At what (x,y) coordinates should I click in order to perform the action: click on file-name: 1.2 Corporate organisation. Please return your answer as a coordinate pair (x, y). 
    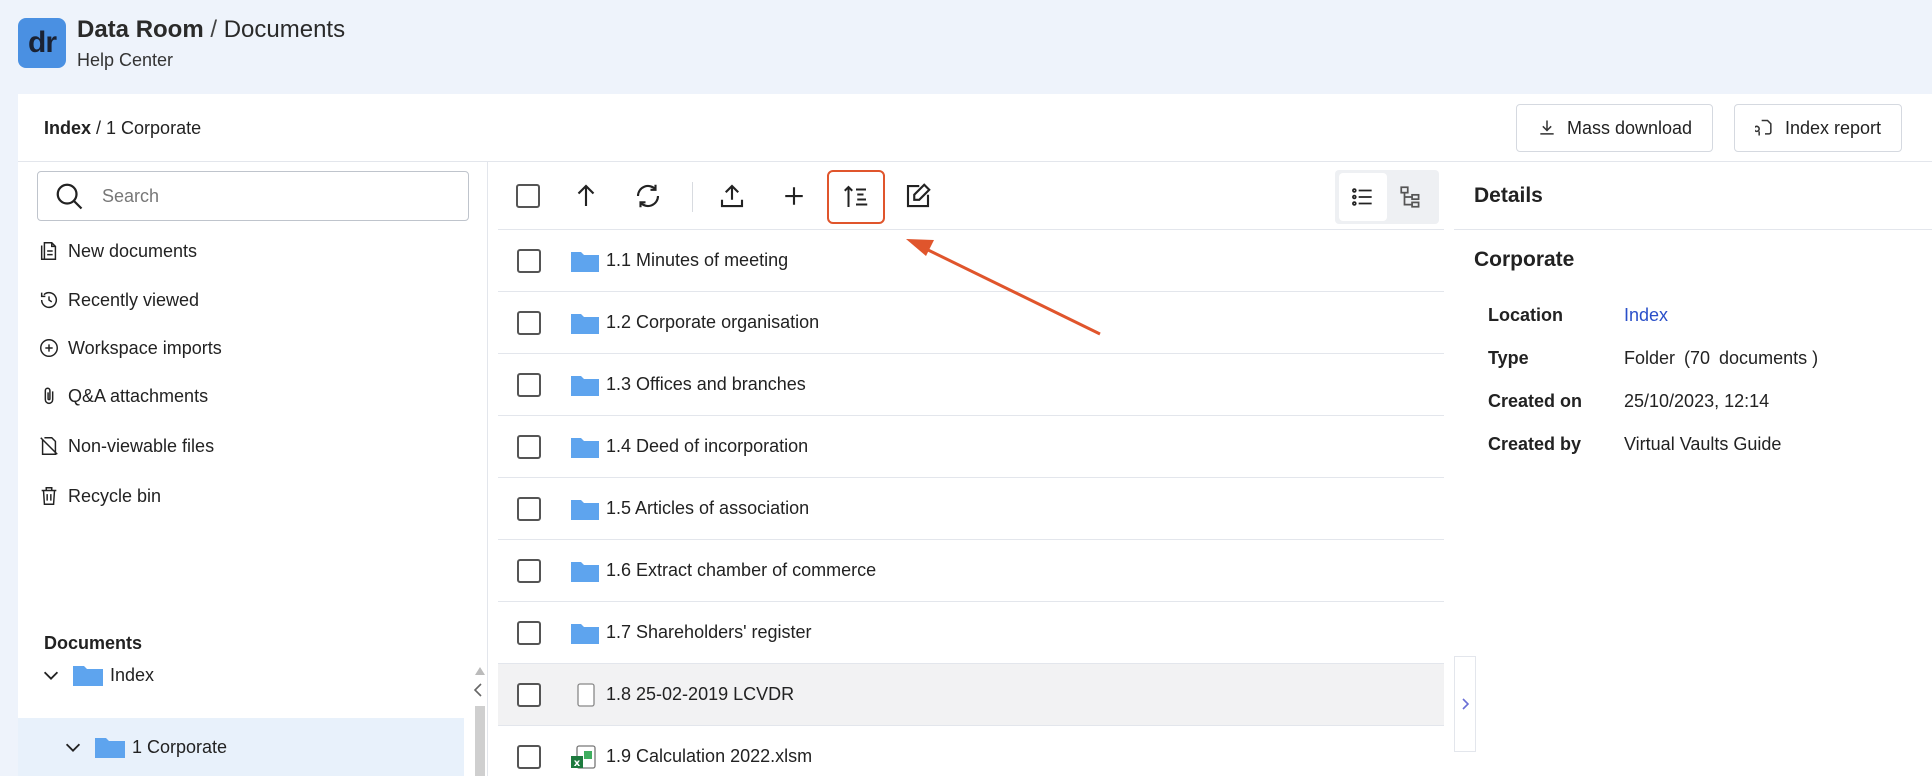
    Looking at the image, I should click on (712, 322).